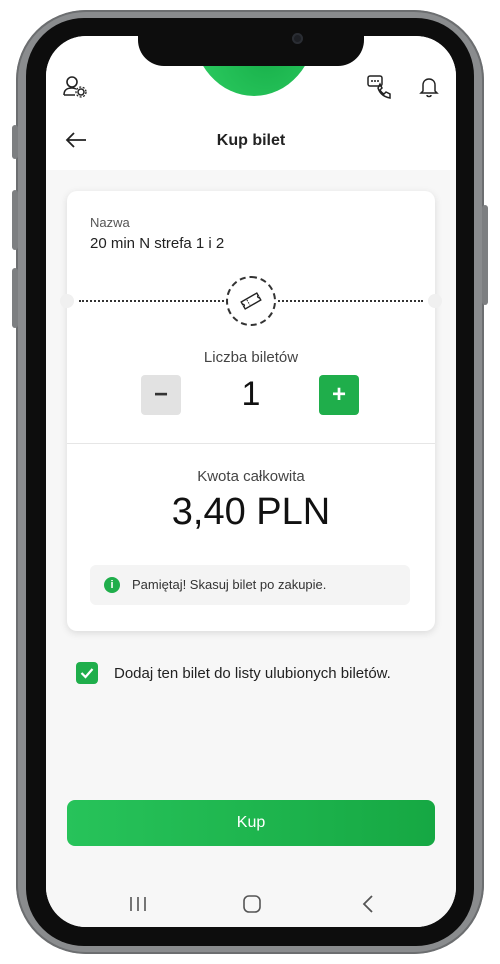 Image resolution: width=500 pixels, height=964 pixels. Describe the element at coordinates (429, 87) in the screenshot. I see `bell-icon` at that location.